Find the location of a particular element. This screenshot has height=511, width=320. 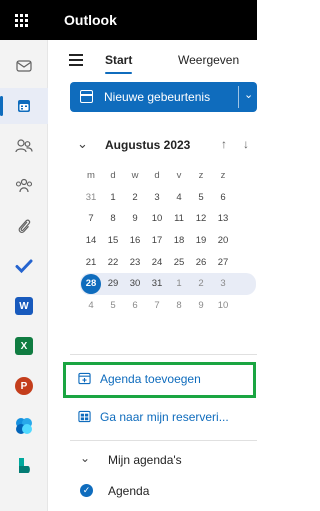

week-row: 31 1 2 3 4 5 6 is located at coordinates (168, 198).